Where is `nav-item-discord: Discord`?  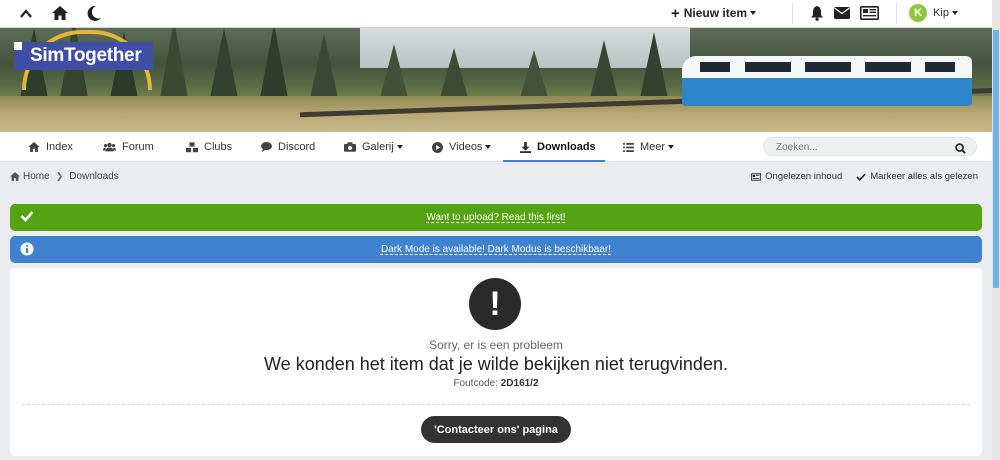
nav-item-discord: Discord is located at coordinates (288, 147).